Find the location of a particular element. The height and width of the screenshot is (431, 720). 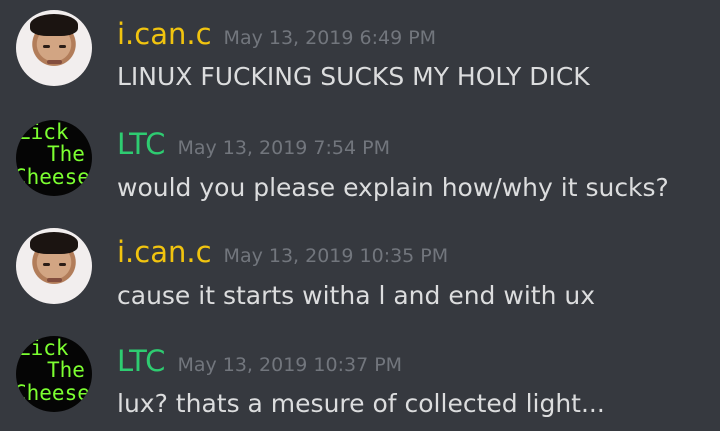

message-content: LINUX FUCKING SUCKS MY HOLY DICK is located at coordinates (353, 76).